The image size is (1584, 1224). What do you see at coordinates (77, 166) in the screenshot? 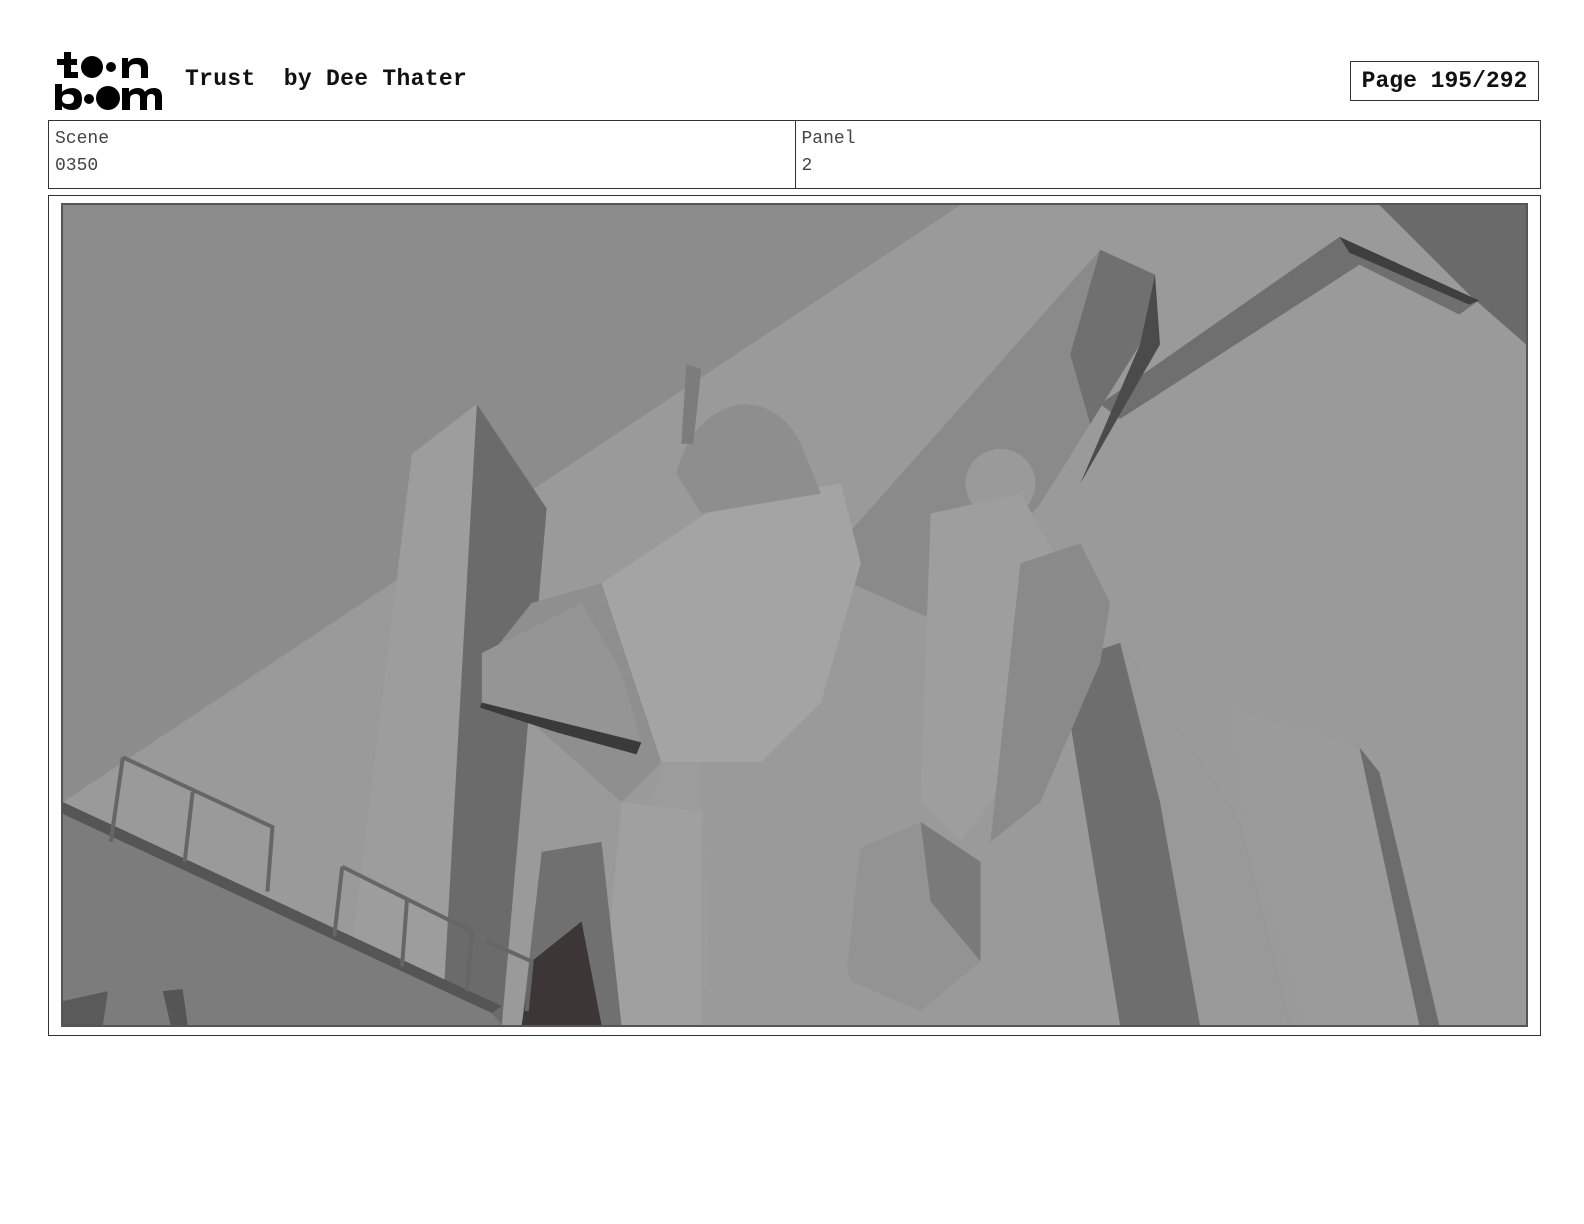
I see `scene-value: 0350` at bounding box center [77, 166].